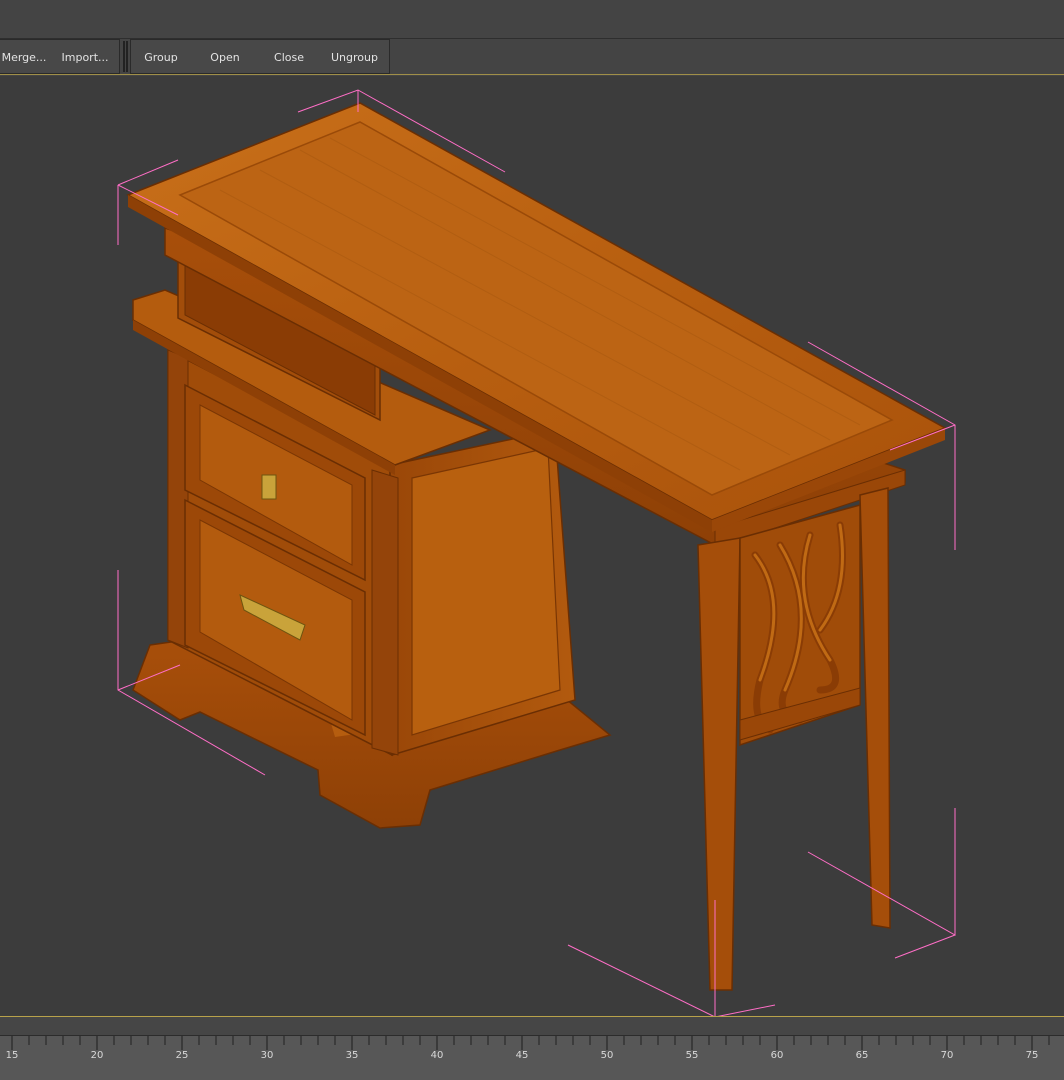 The width and height of the screenshot is (1064, 1080). What do you see at coordinates (522, 1055) in the screenshot?
I see `ruler-tick-label: 45` at bounding box center [522, 1055].